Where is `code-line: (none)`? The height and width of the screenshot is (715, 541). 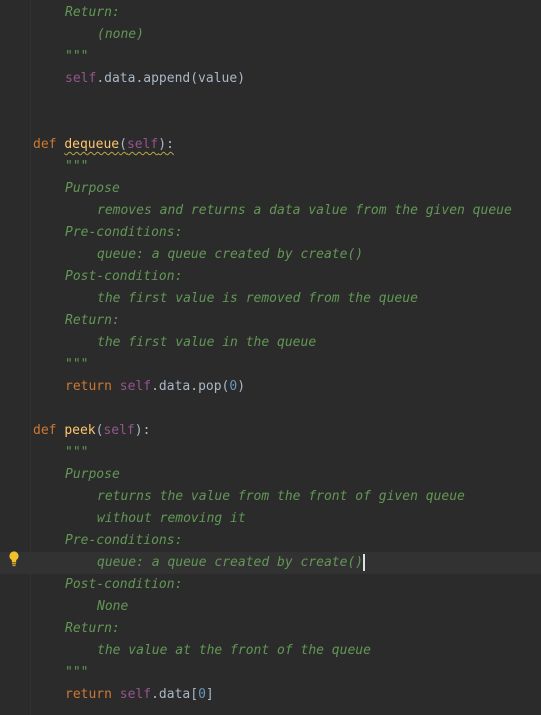
code-line: (none) is located at coordinates (270, 35).